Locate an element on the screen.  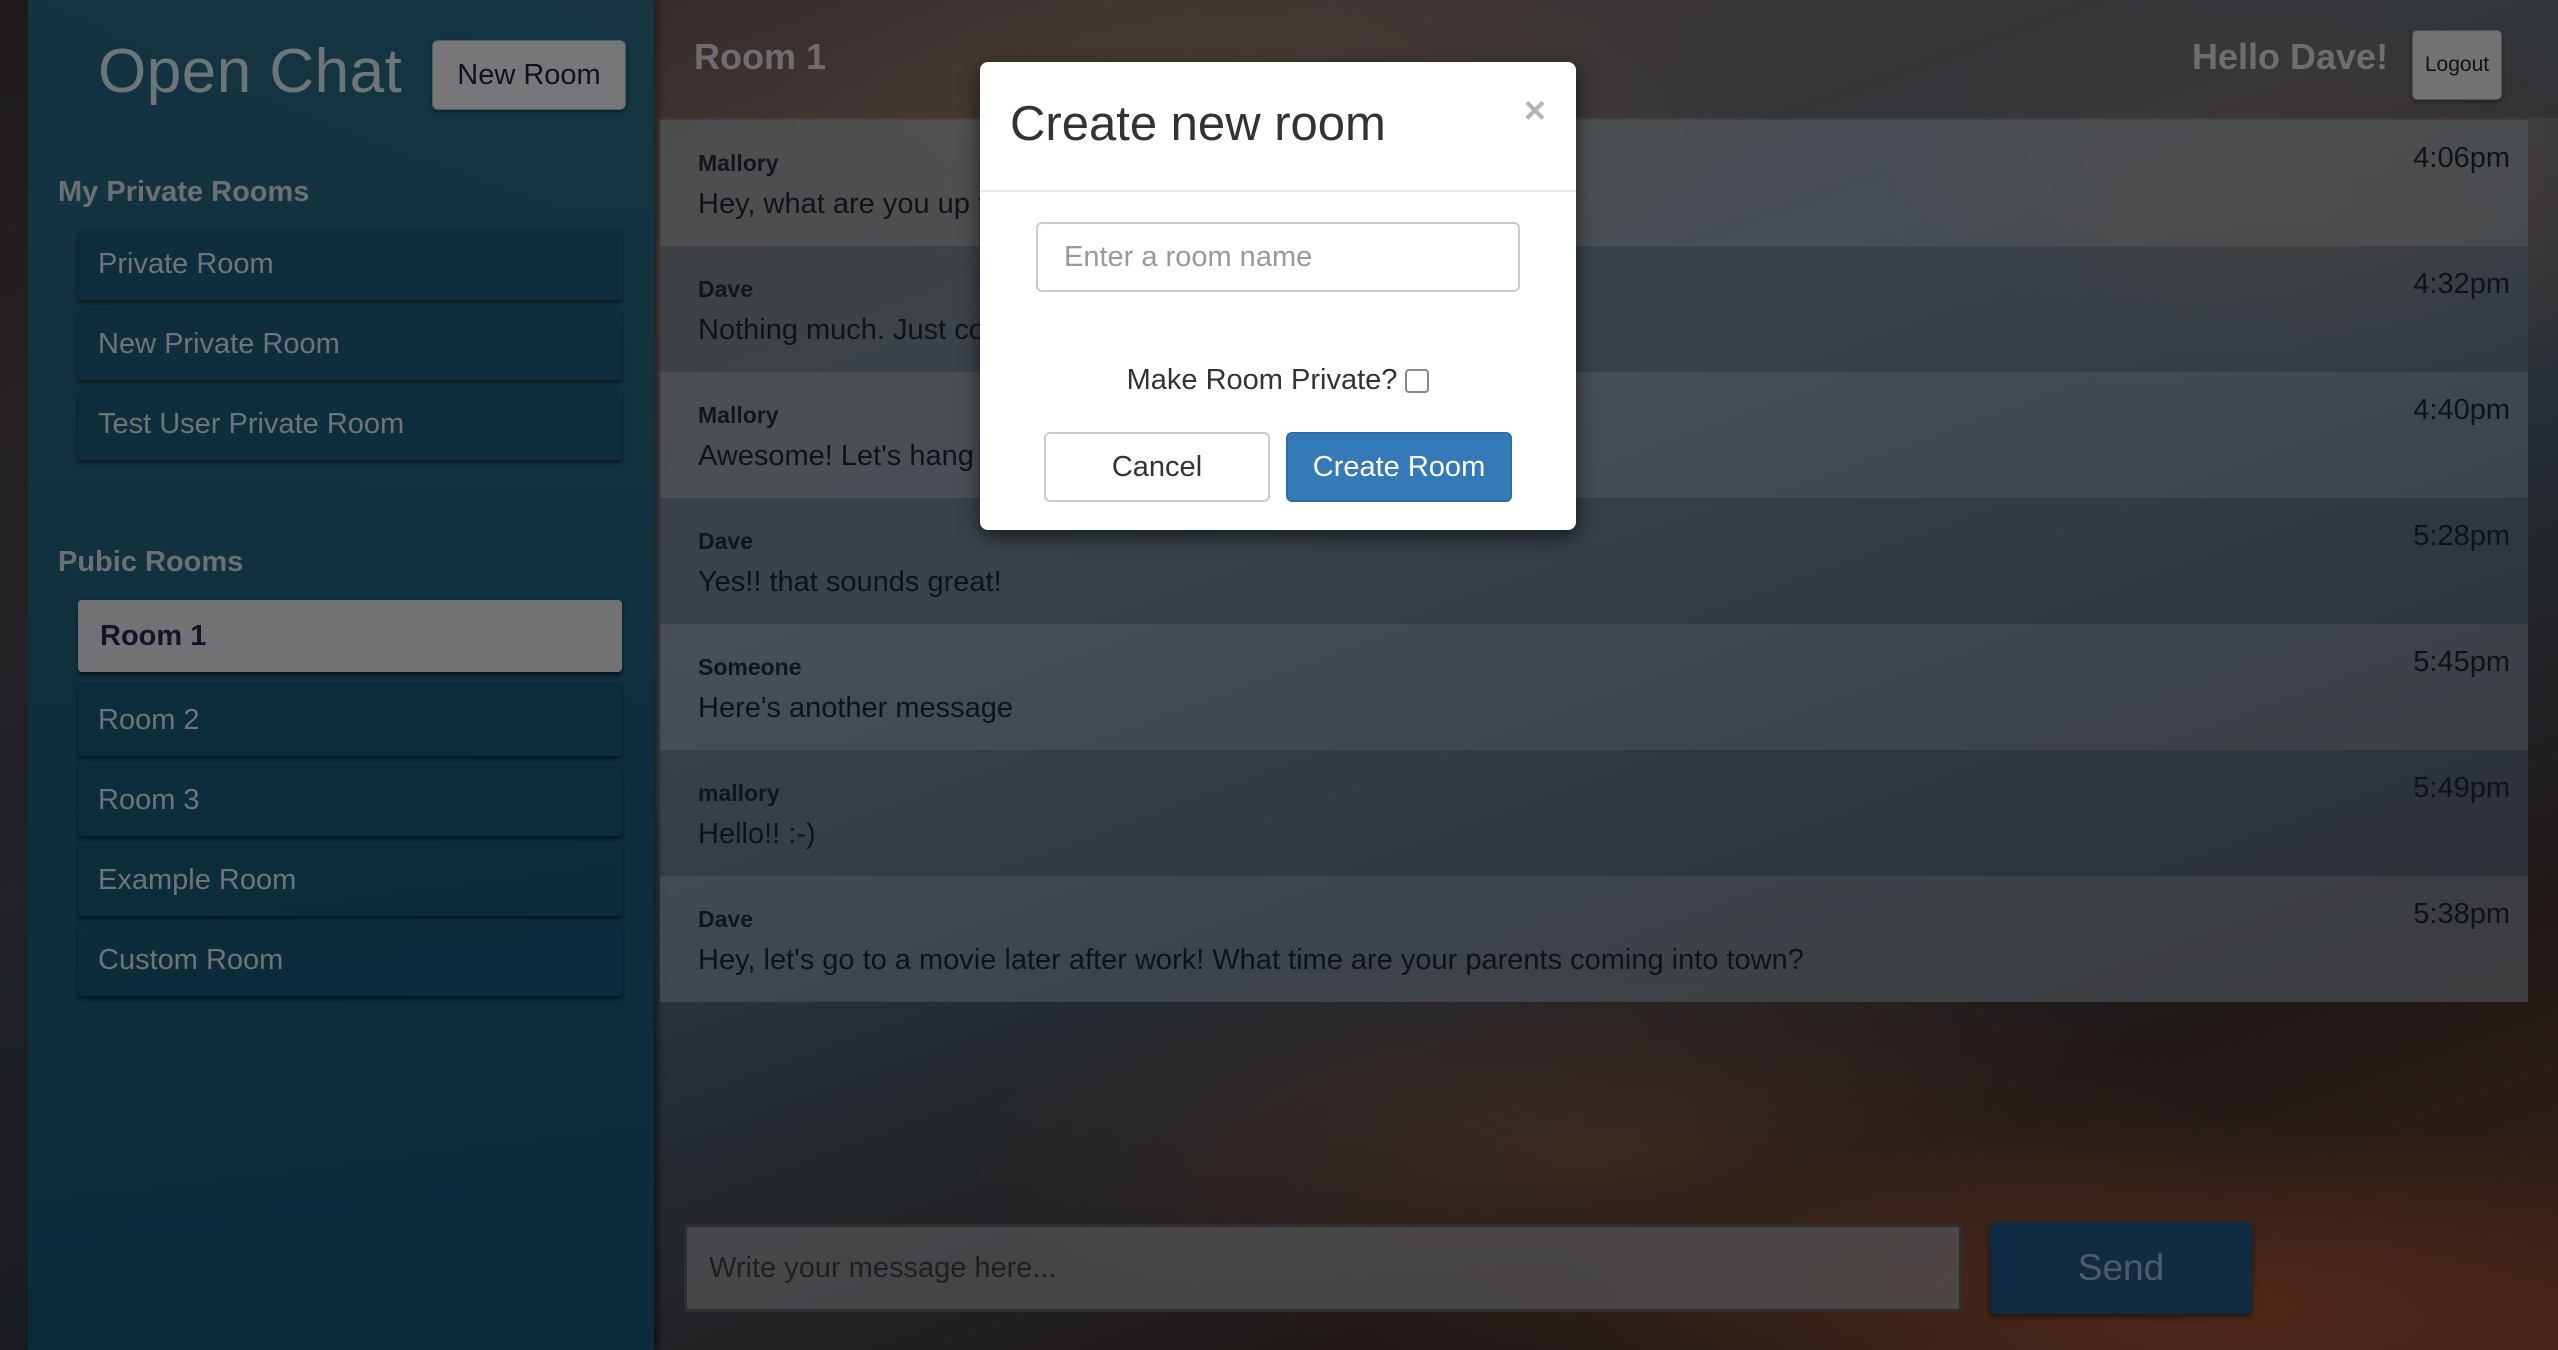
modal-title: Create new room is located at coordinates (1198, 124).